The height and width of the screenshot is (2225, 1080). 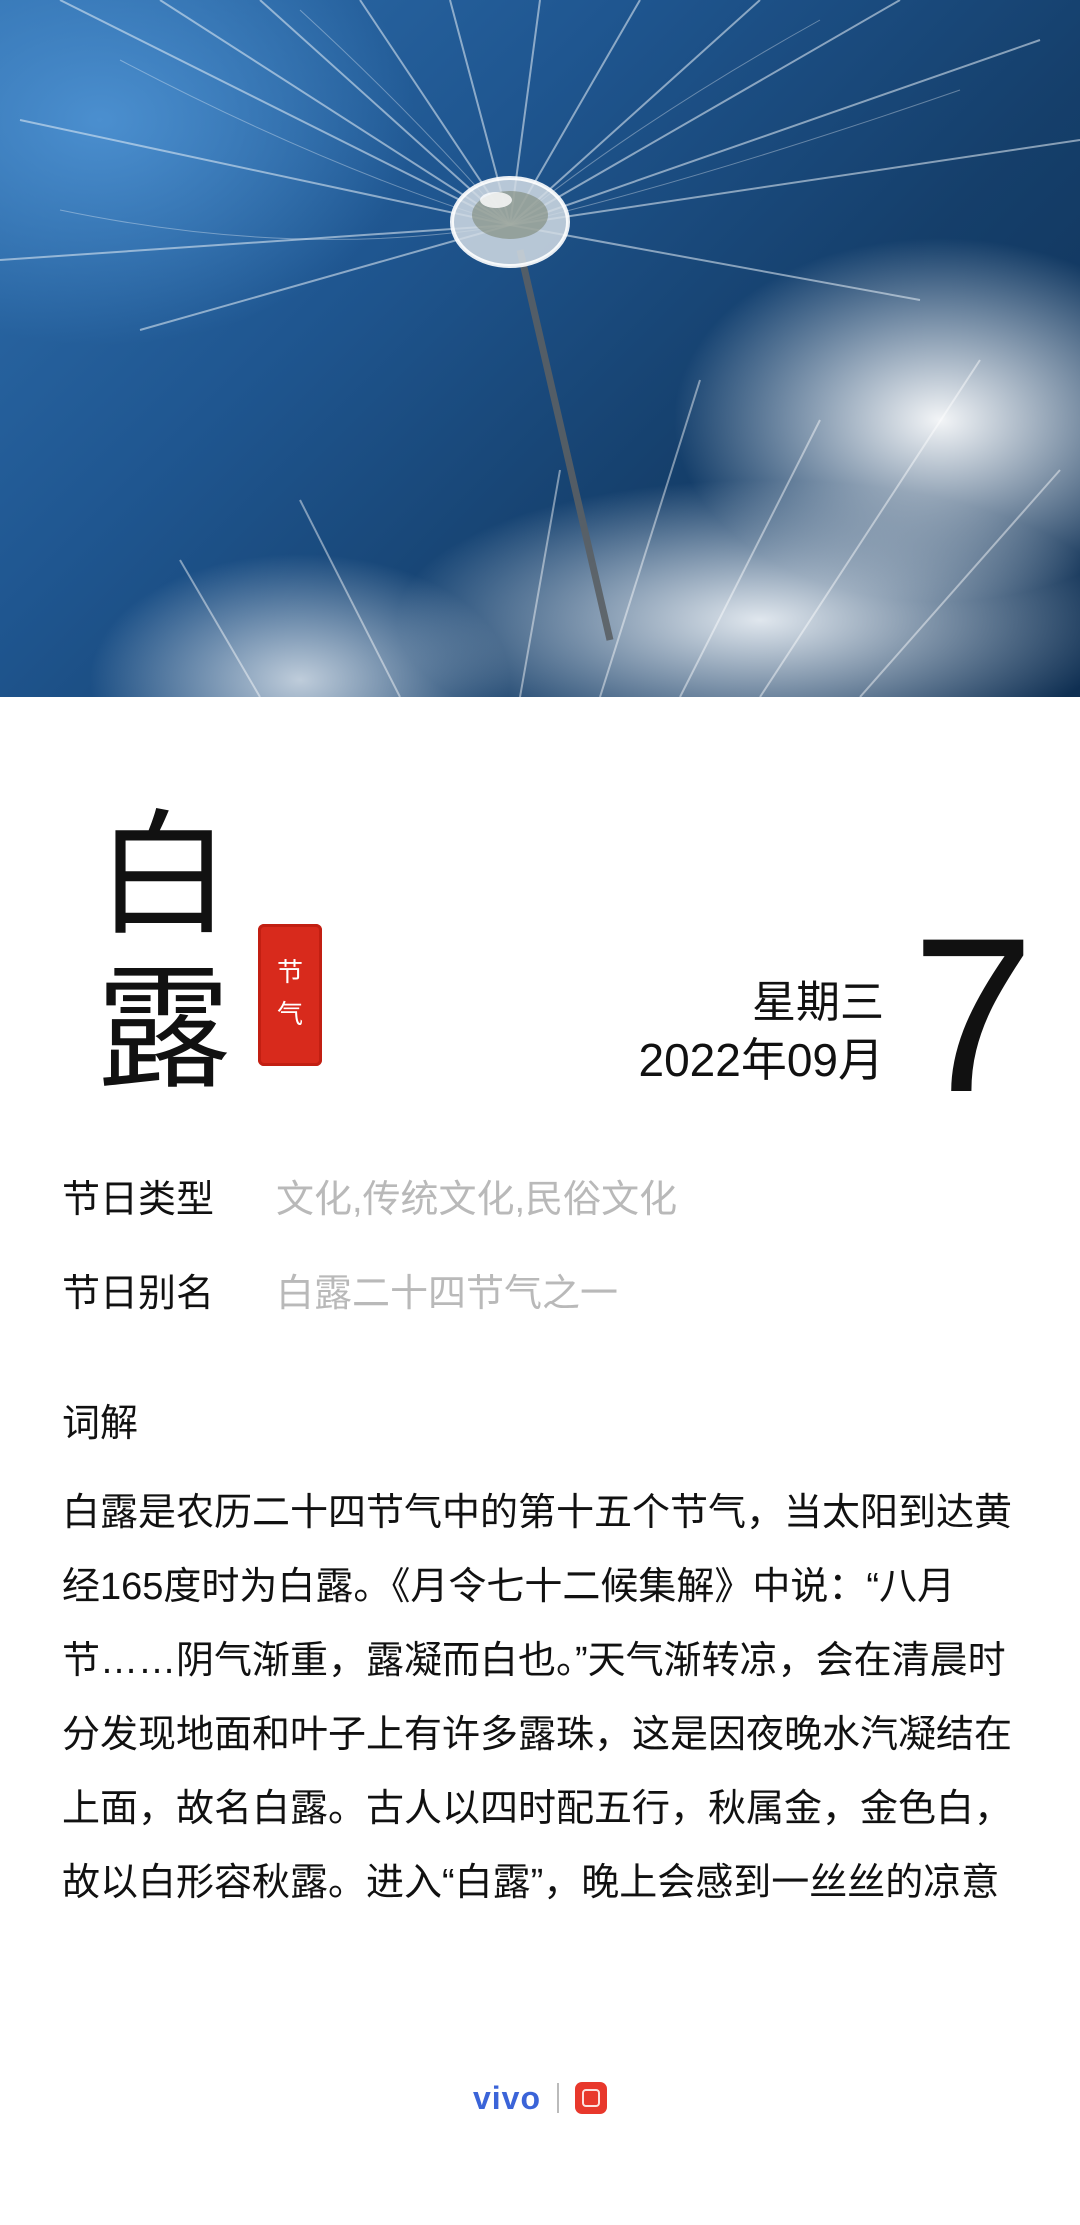 What do you see at coordinates (447, 1294) in the screenshot?
I see `festival-alias-value: 白露二十四节气之一` at bounding box center [447, 1294].